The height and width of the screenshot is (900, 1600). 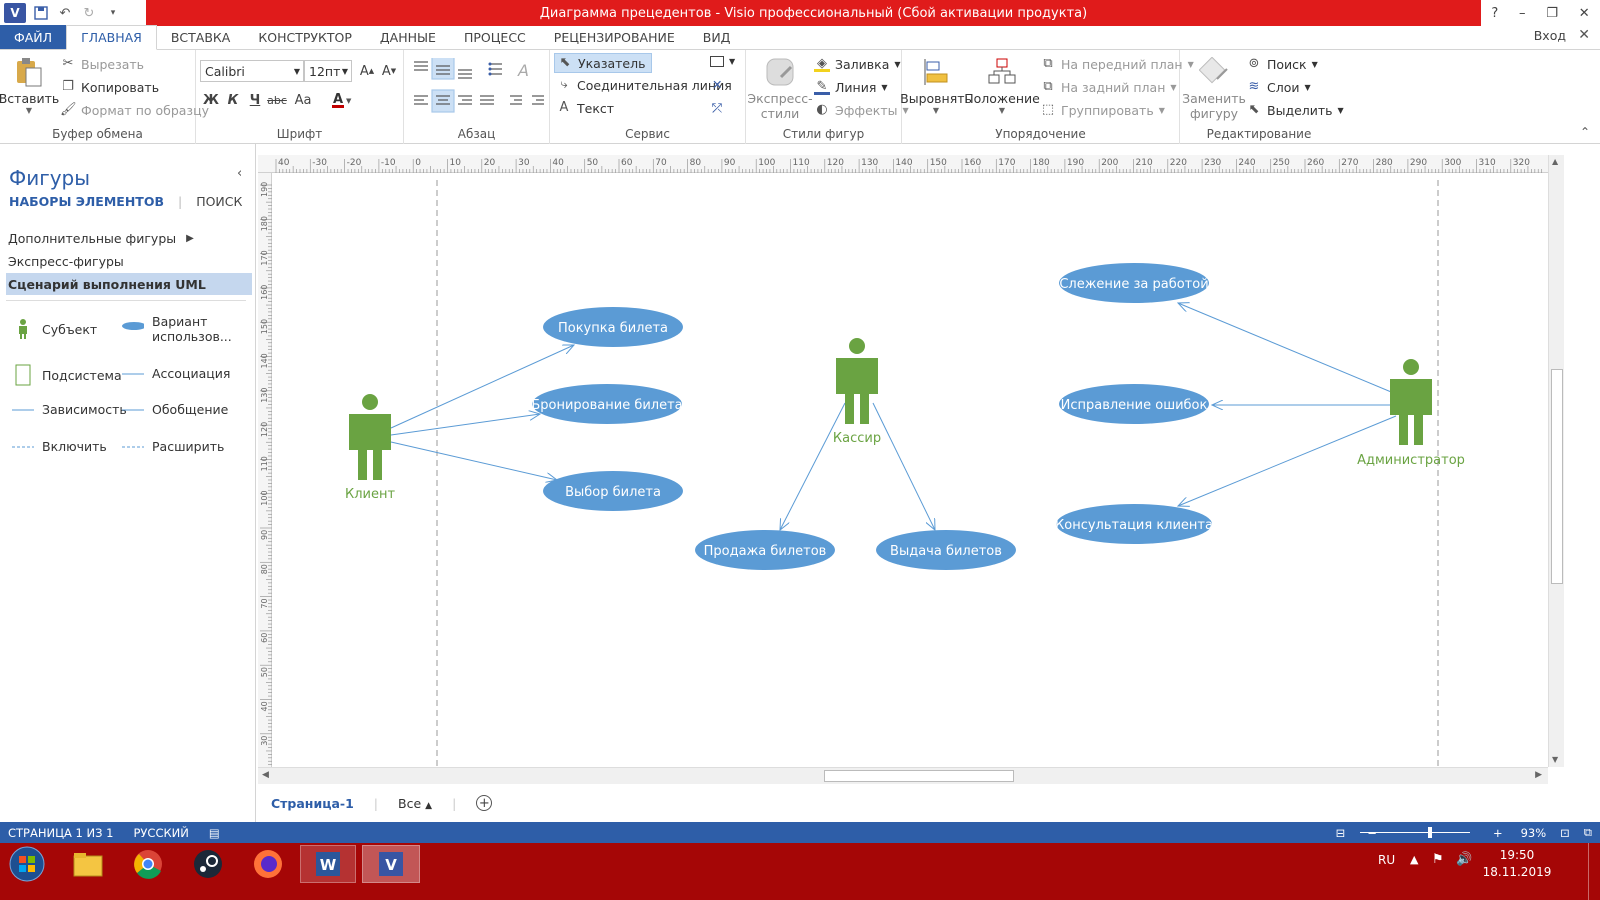 What do you see at coordinates (480, 88) in the screenshot?
I see `paragraph-tools: A` at bounding box center [480, 88].